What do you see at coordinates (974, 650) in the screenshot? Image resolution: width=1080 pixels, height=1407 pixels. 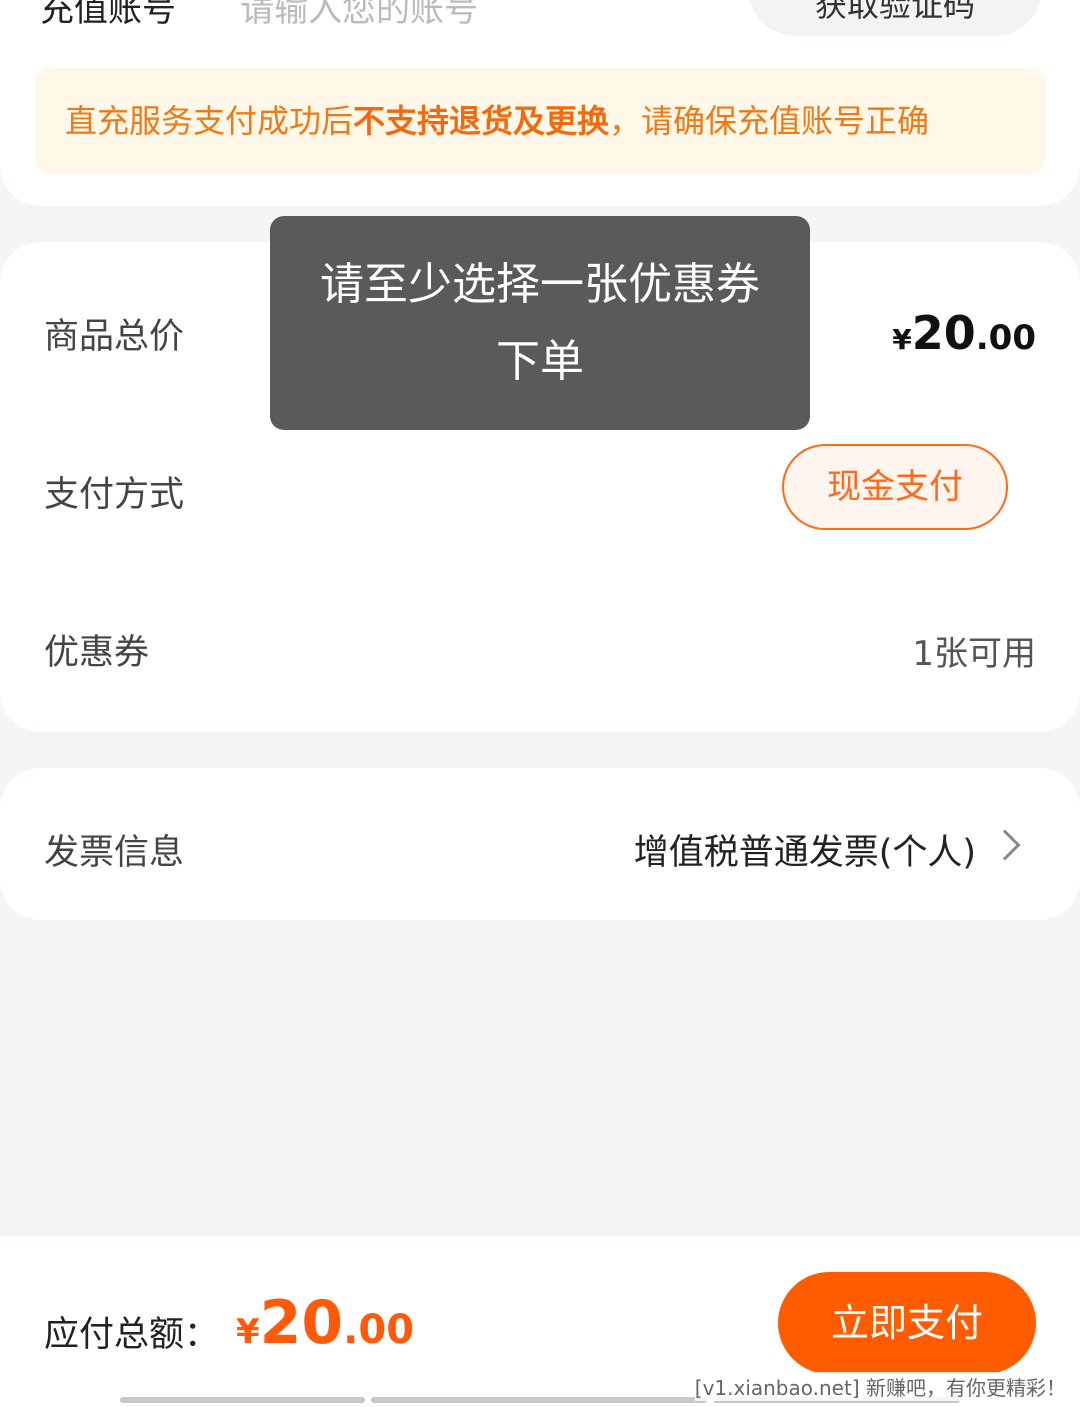 I see `coupon-available-count: 1张可用` at bounding box center [974, 650].